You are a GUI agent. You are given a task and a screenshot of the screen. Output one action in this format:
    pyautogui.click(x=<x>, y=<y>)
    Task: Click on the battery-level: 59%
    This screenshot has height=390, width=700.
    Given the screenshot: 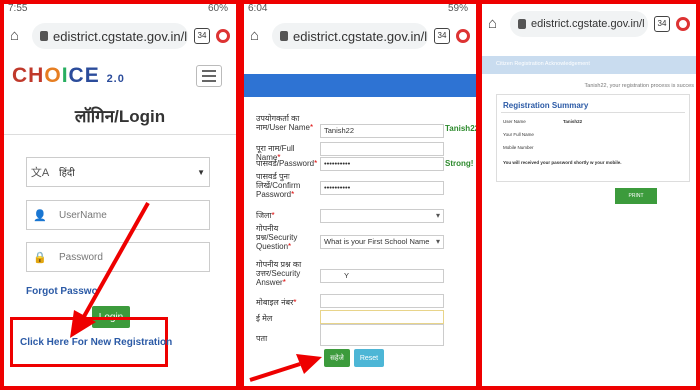 What is the action you would take?
    pyautogui.click(x=457, y=9)
    